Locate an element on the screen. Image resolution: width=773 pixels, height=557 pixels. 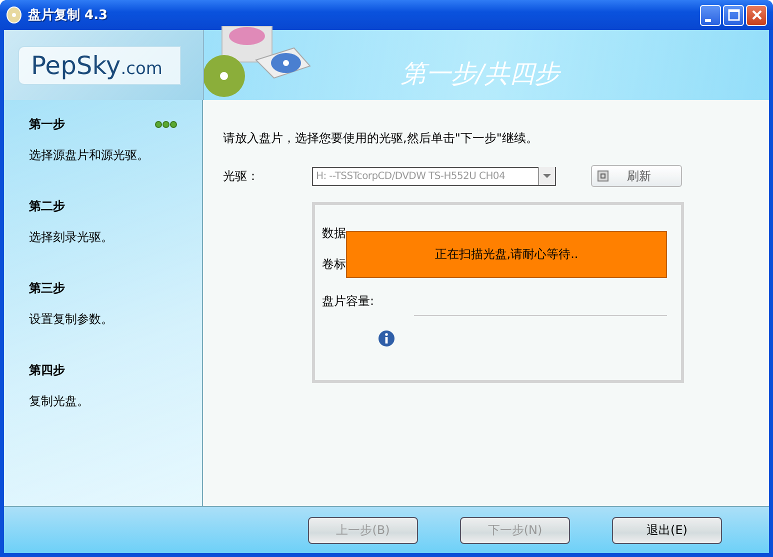
info-icon is located at coordinates (386, 338).